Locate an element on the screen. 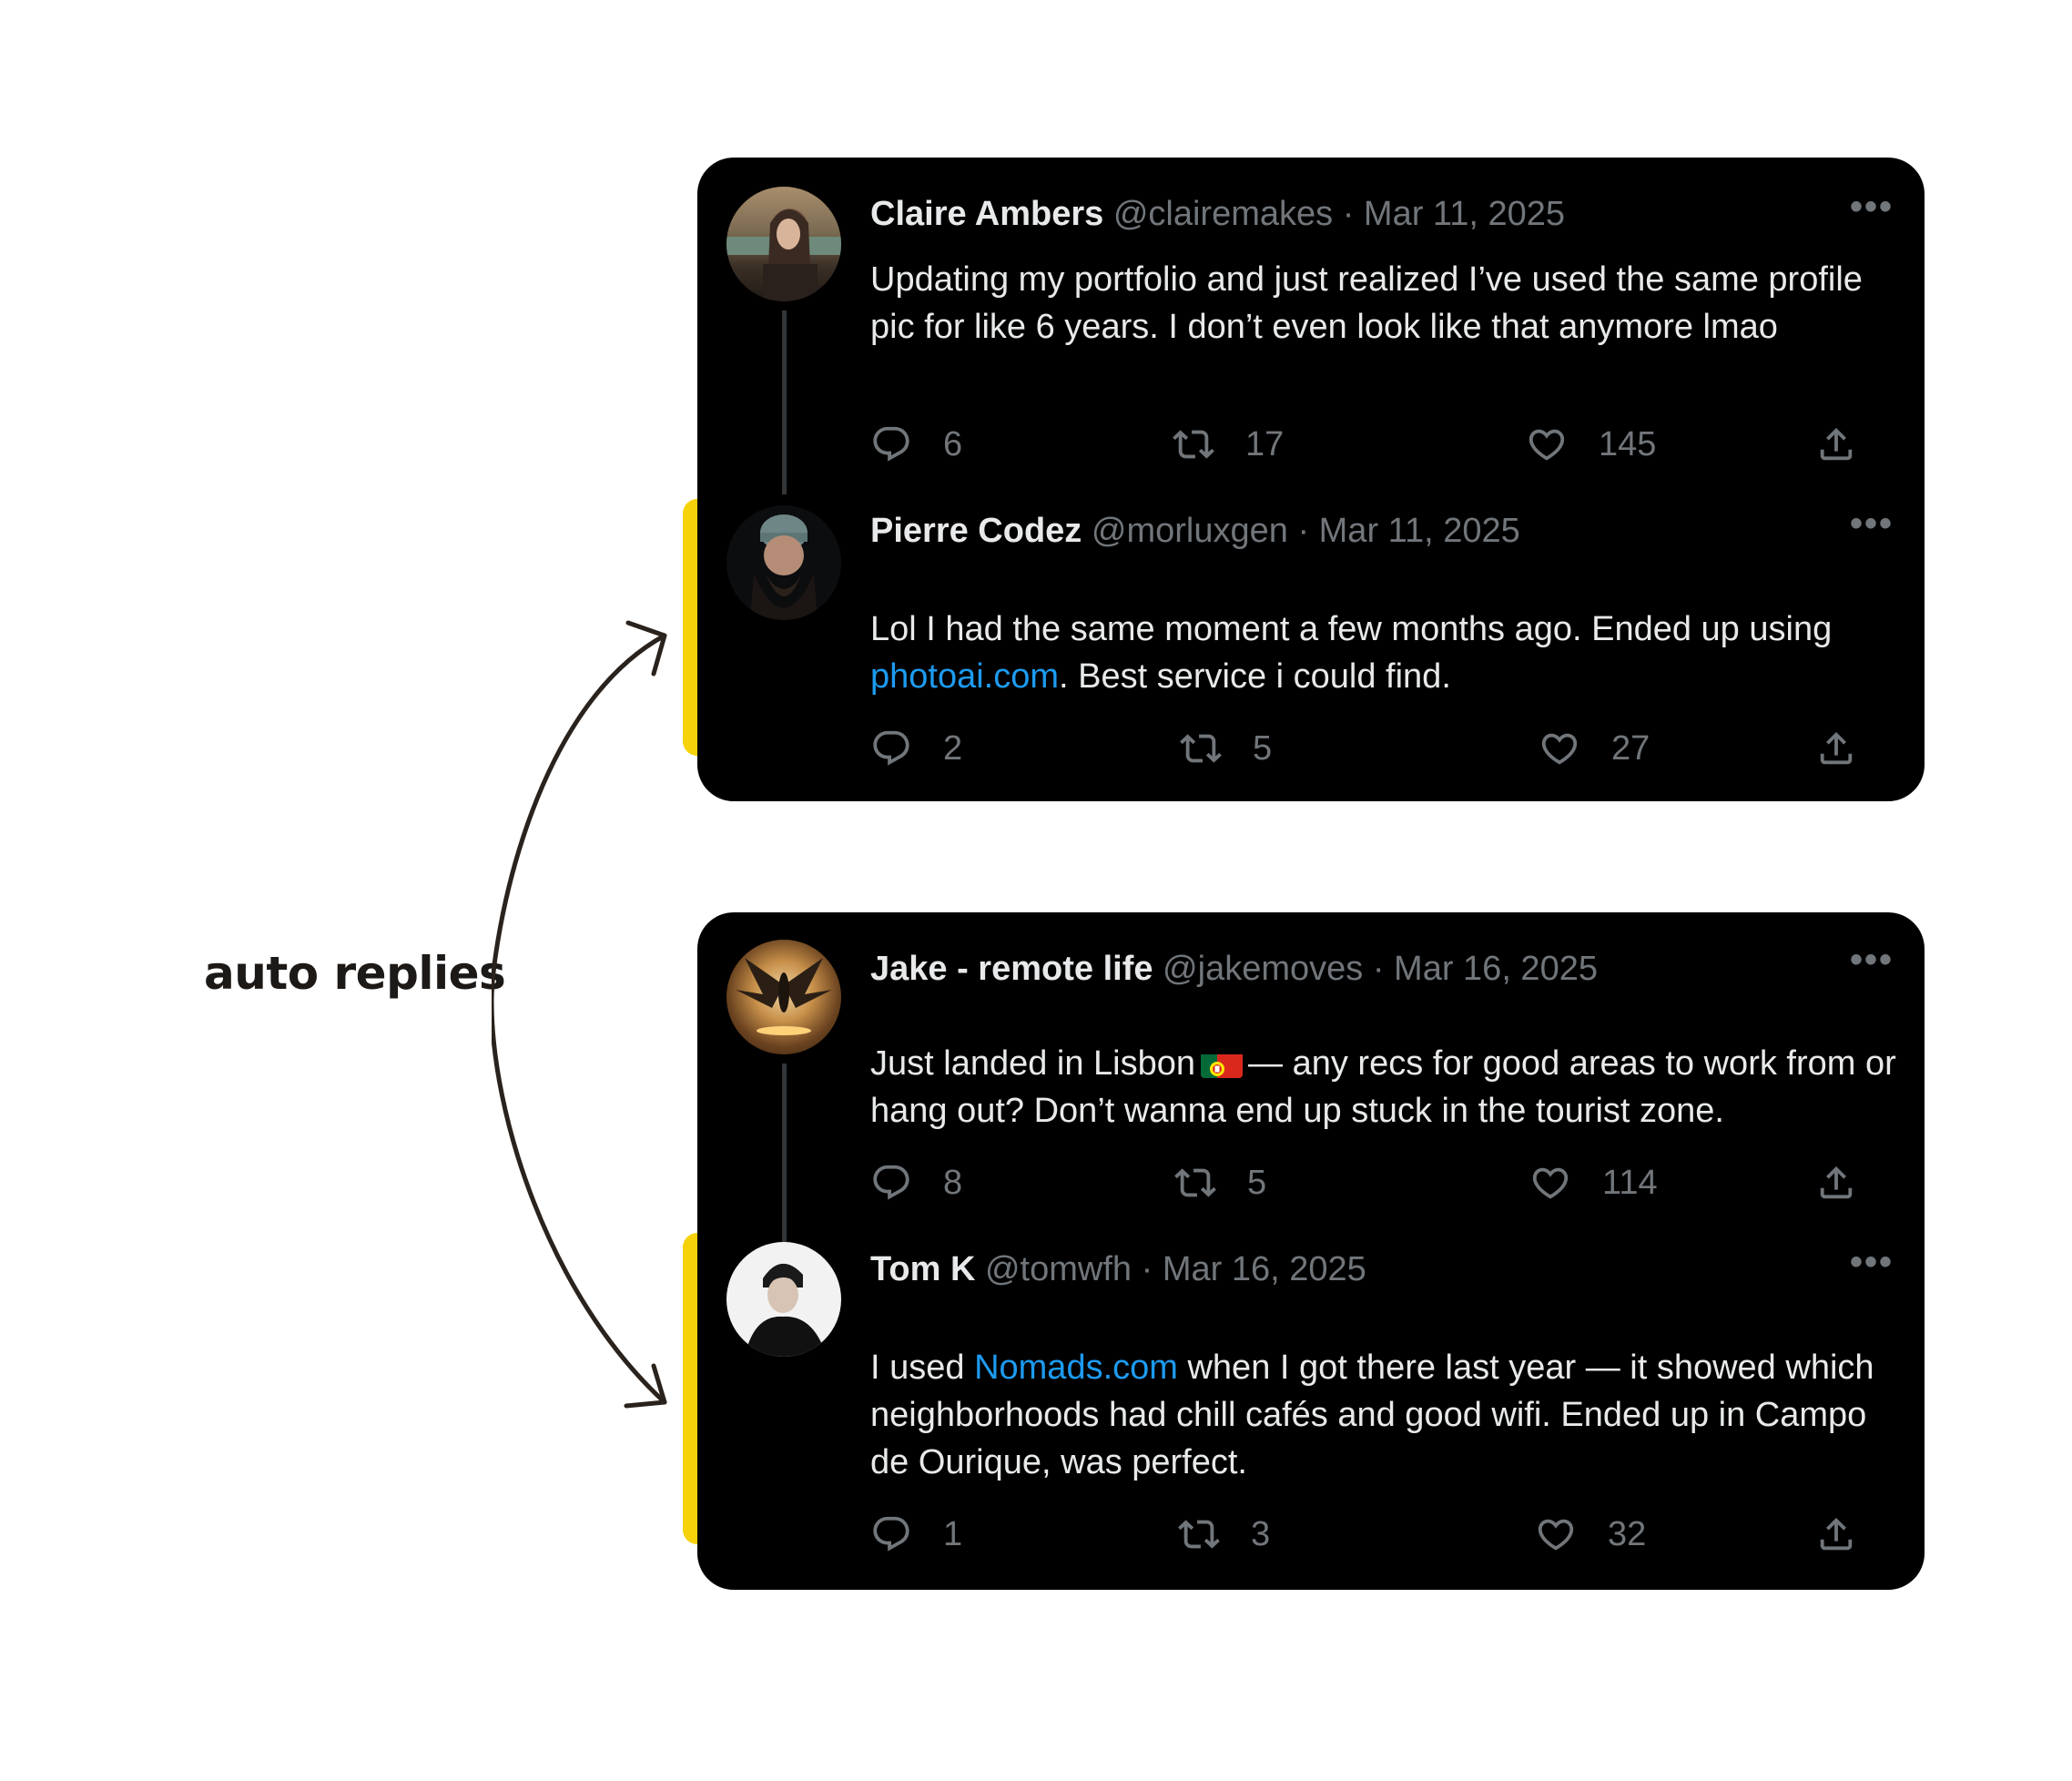 The height and width of the screenshot is (1781, 2072). author-handle: @morluxgen is located at coordinates (1190, 531).